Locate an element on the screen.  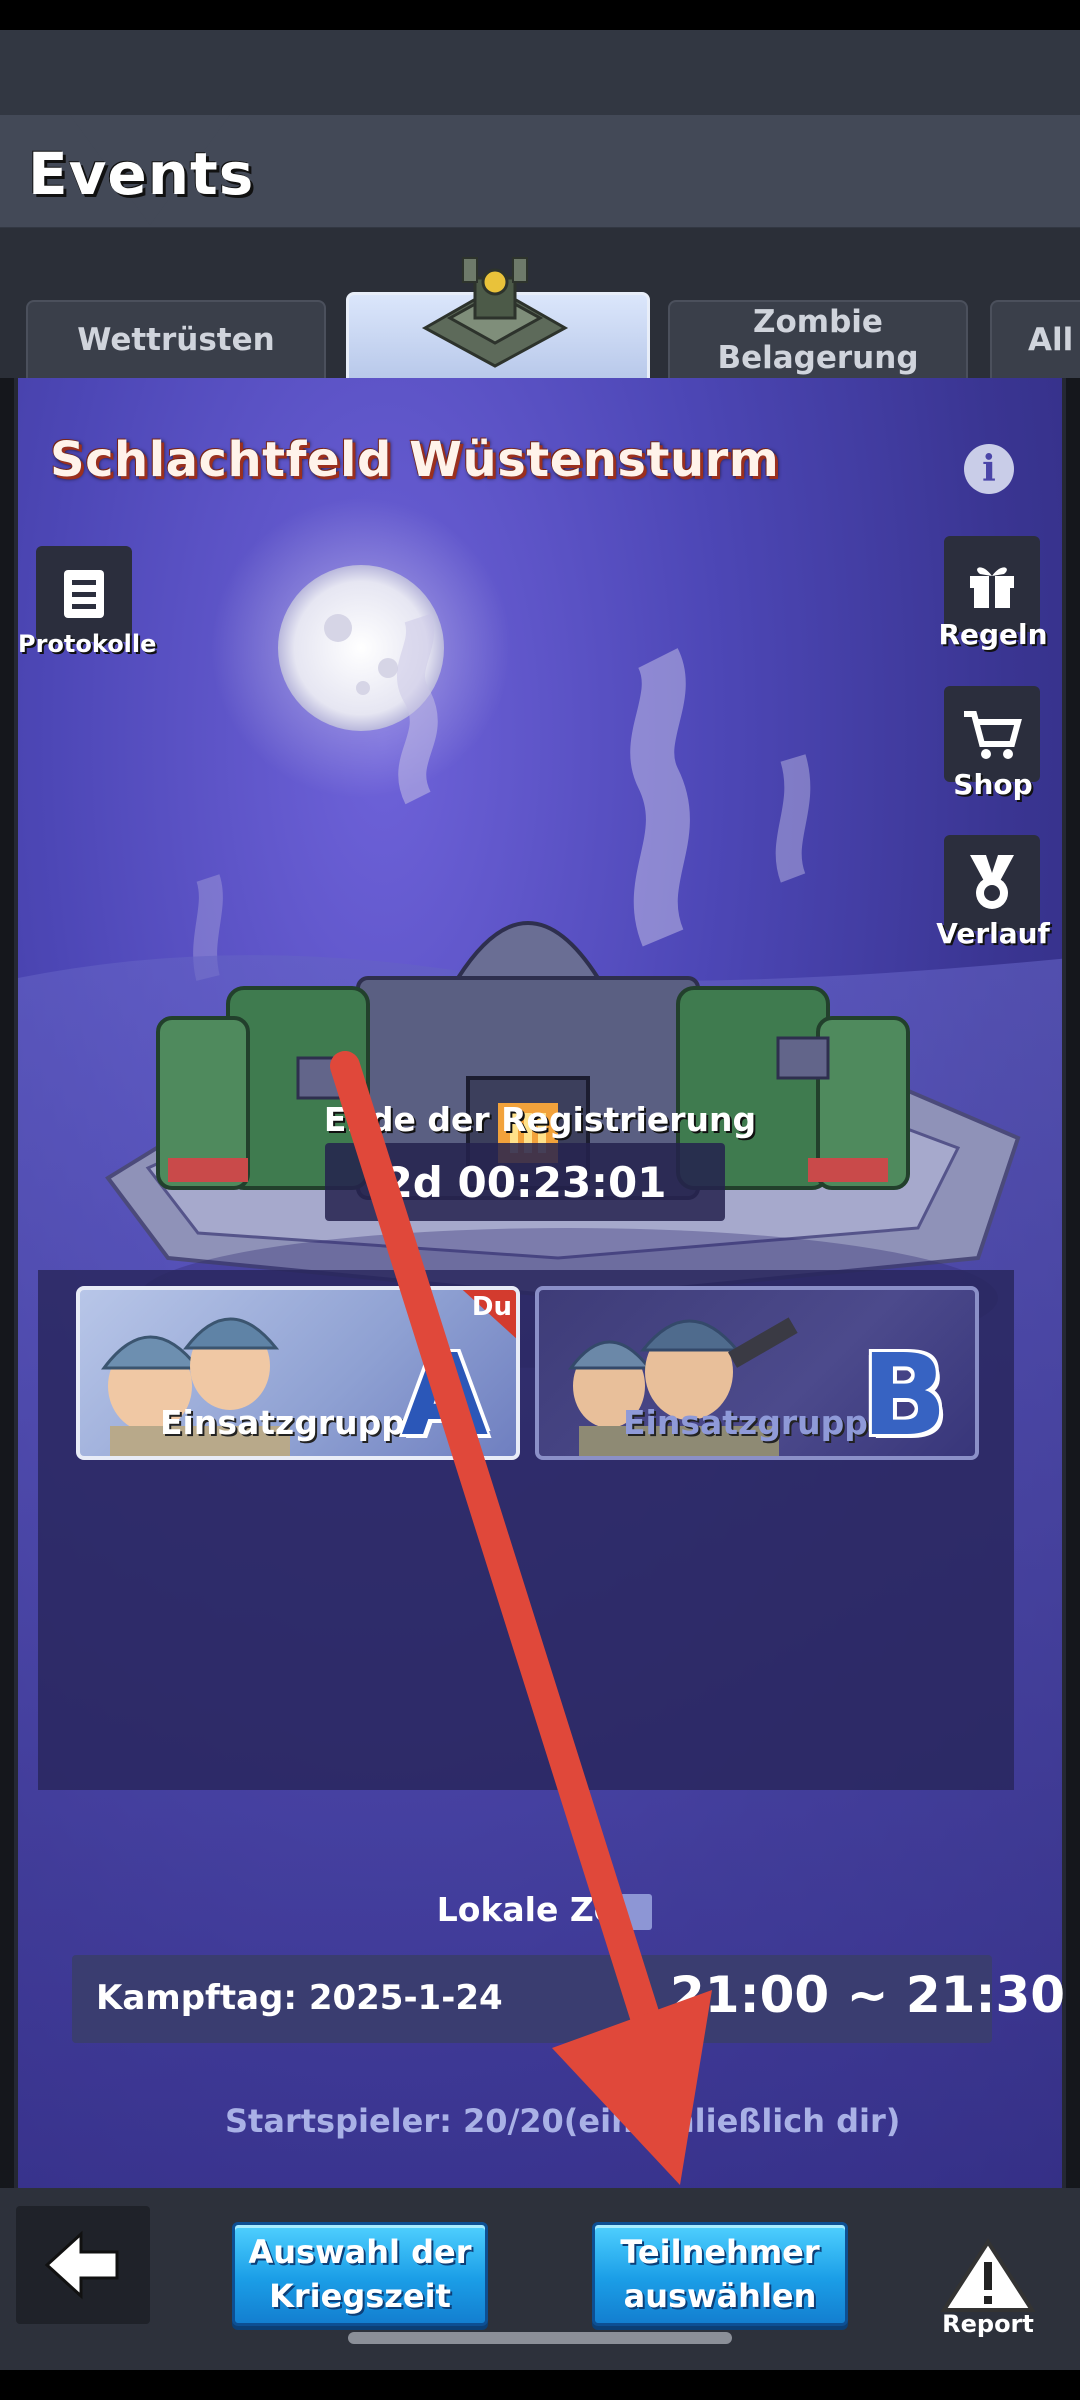
report-label: Report is located at coordinates (988, 2324).